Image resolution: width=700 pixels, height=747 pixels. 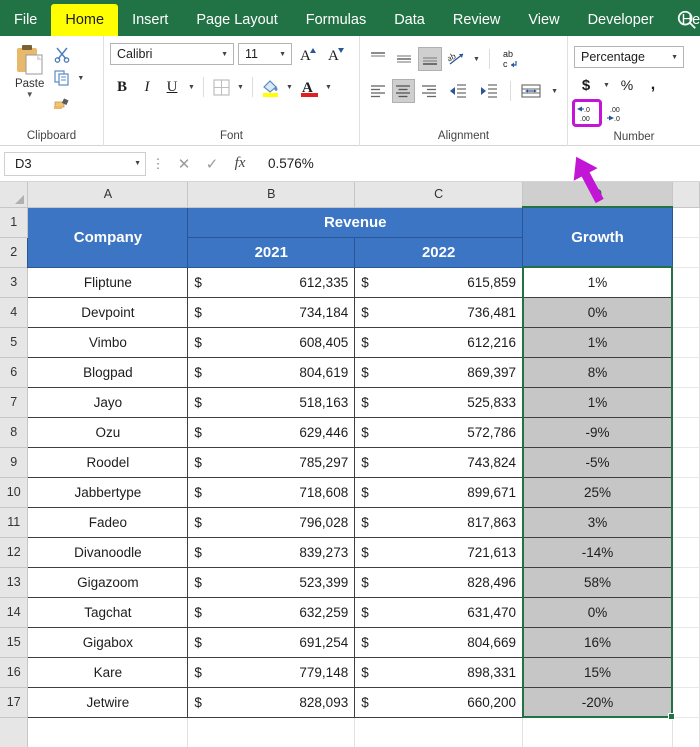 What do you see at coordinates (158, 164) in the screenshot?
I see `formula-bar-more-icon: ⋮` at bounding box center [158, 164].